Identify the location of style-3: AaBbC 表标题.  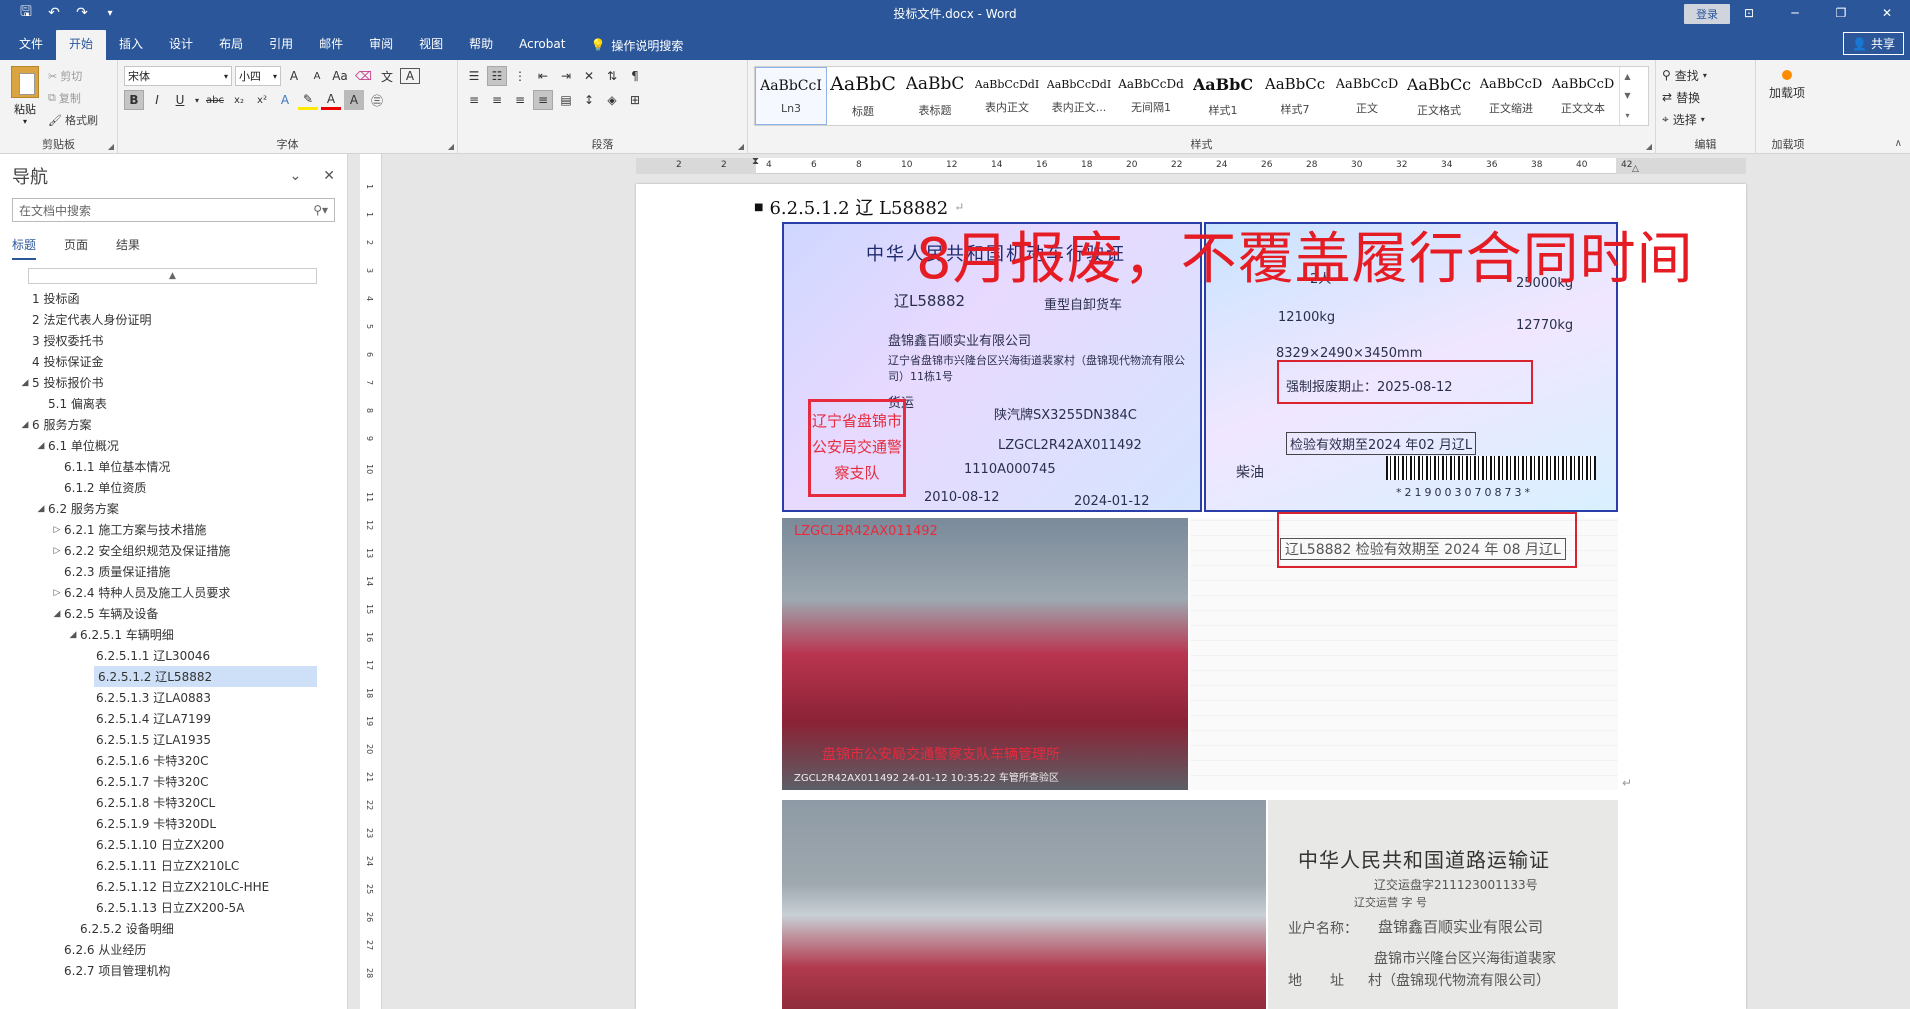
(935, 96).